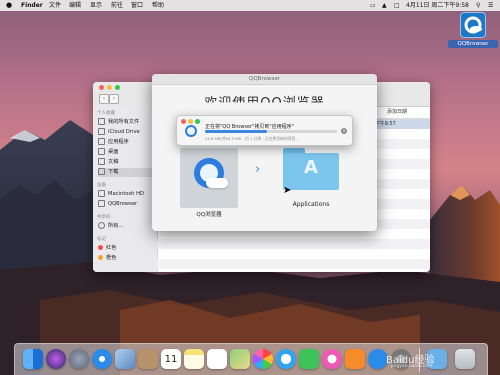 The width and height of the screenshot is (500, 375). I want to click on applications-folder-icon: A, so click(311, 169).